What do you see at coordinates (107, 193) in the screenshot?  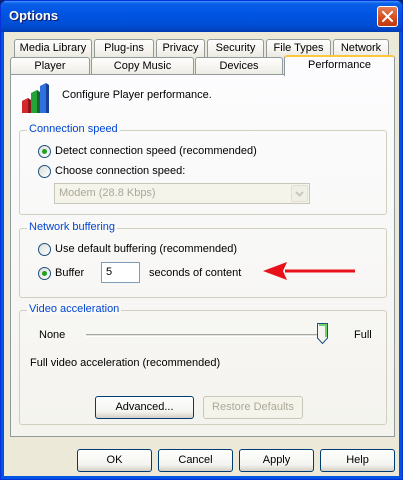 I see `speed-select-value: Modem (28.8 Kbps)` at bounding box center [107, 193].